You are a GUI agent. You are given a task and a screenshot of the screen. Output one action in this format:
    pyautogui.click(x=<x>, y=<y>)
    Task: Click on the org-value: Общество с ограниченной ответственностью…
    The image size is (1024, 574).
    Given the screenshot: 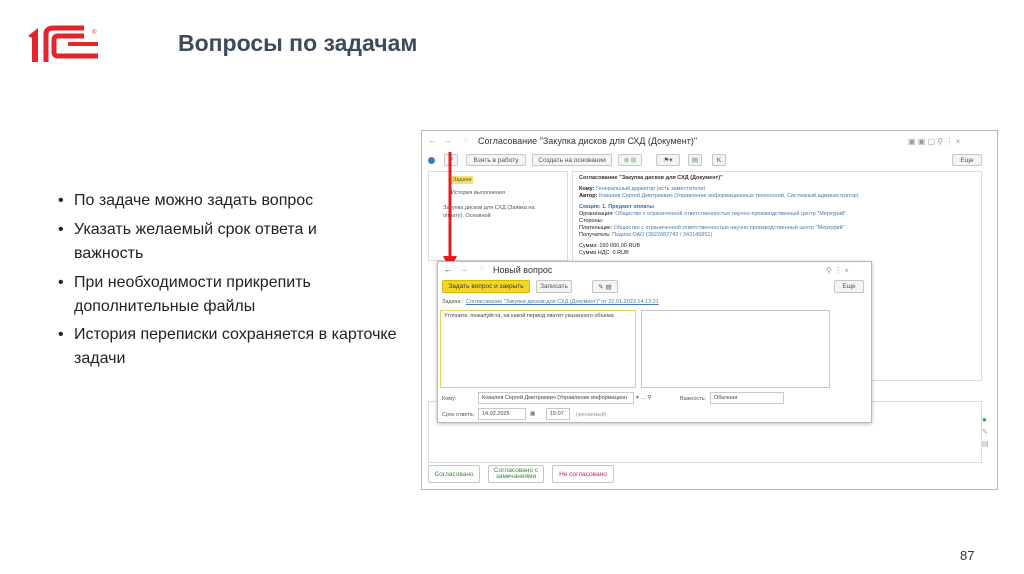 What is the action you would take?
    pyautogui.click(x=730, y=214)
    